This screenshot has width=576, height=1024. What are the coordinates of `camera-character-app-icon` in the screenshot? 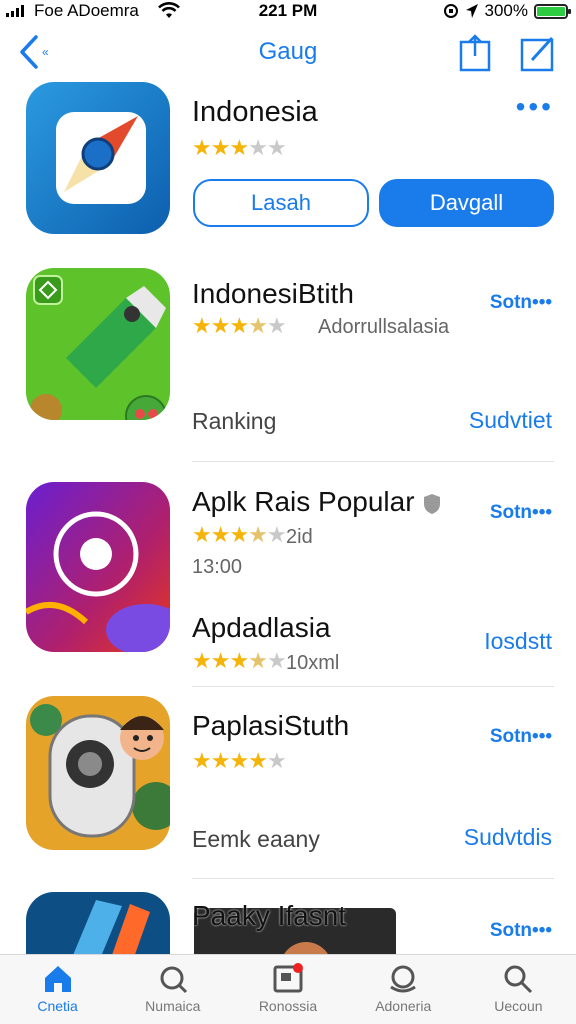 It's located at (98, 773).